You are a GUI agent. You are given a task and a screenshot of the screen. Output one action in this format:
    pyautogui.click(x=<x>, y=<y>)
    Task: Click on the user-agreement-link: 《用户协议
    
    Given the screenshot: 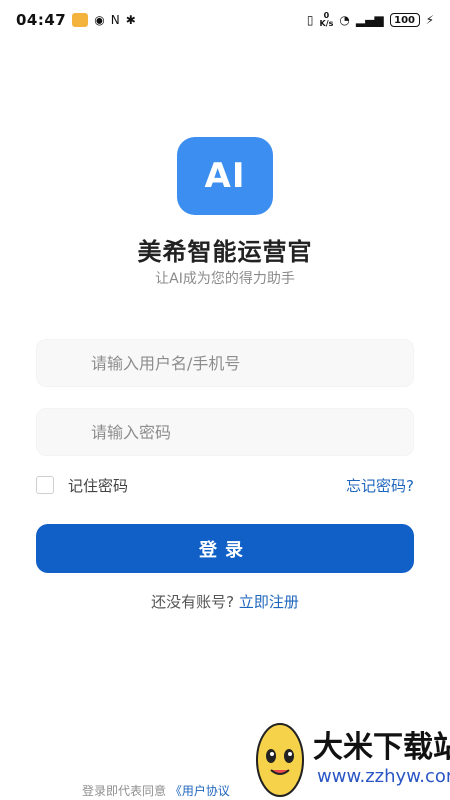 What is the action you would take?
    pyautogui.click(x=200, y=791)
    